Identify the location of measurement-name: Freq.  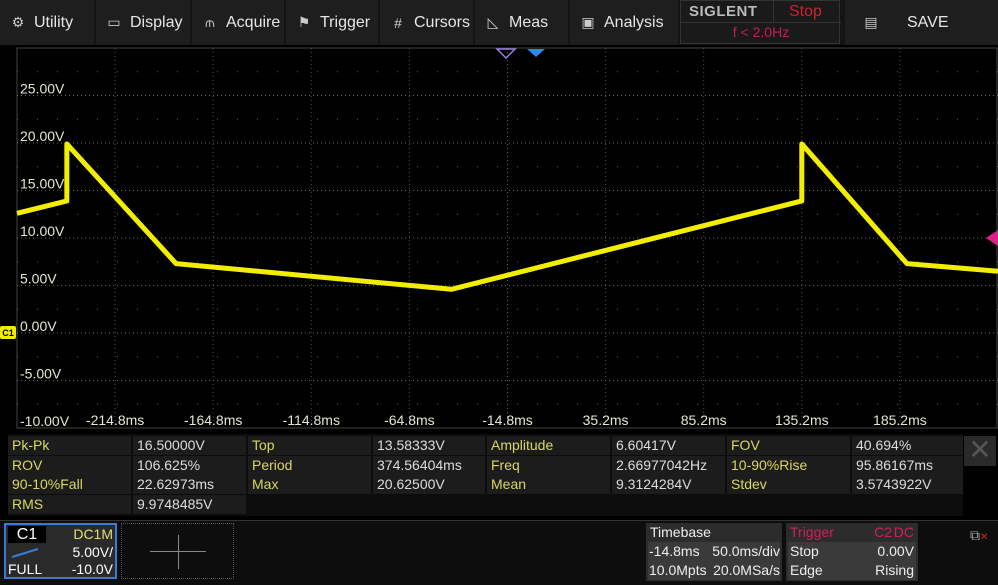
(548, 465).